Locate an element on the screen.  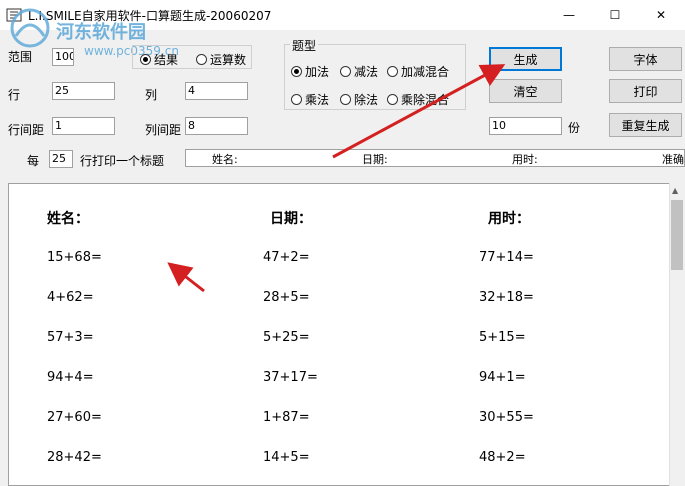
cols-label: 列 is located at coordinates (151, 95).